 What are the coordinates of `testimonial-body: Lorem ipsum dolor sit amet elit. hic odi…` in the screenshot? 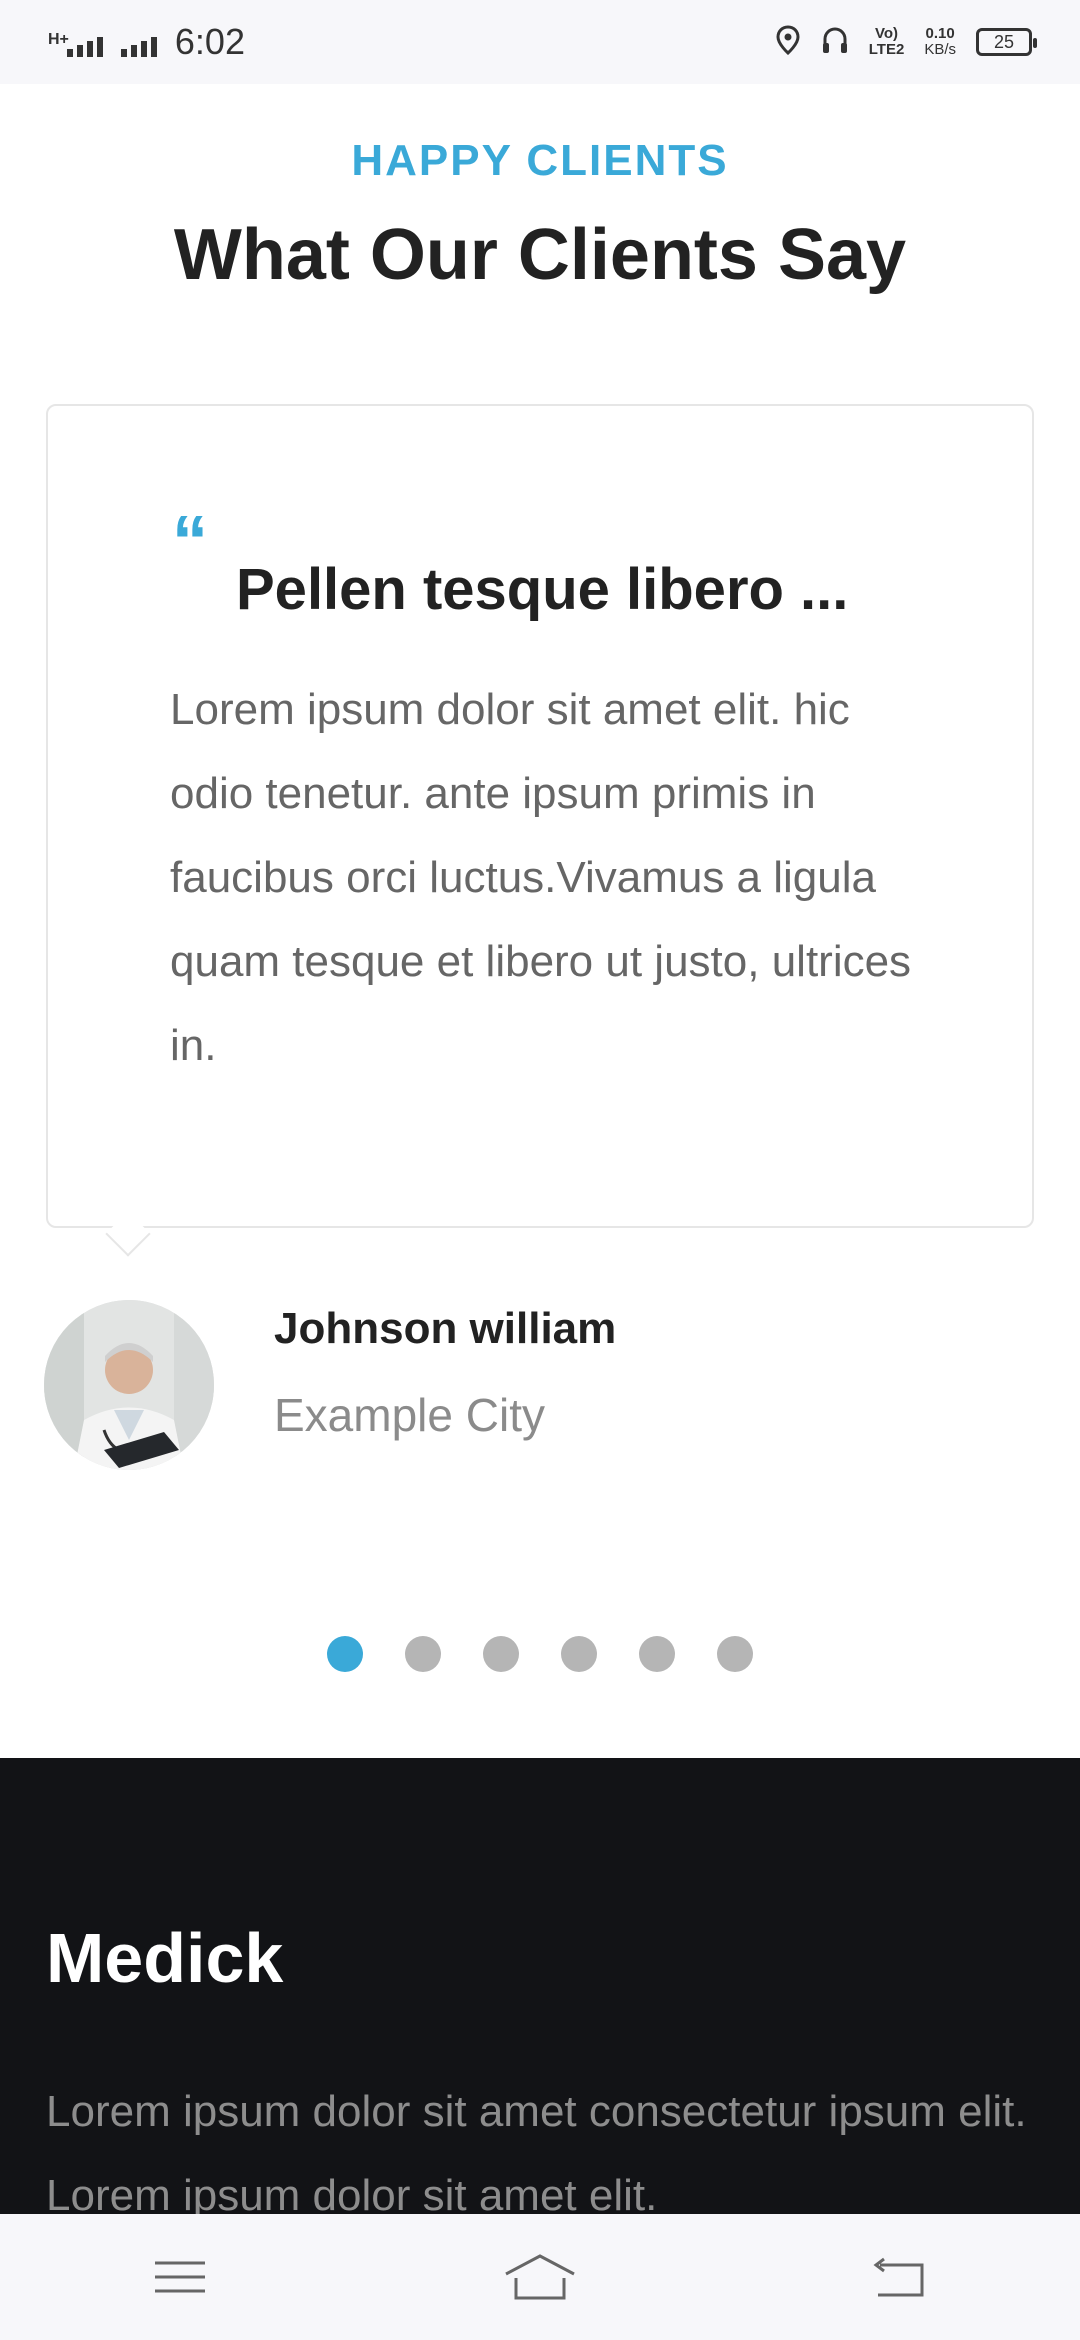 It's located at (541, 877).